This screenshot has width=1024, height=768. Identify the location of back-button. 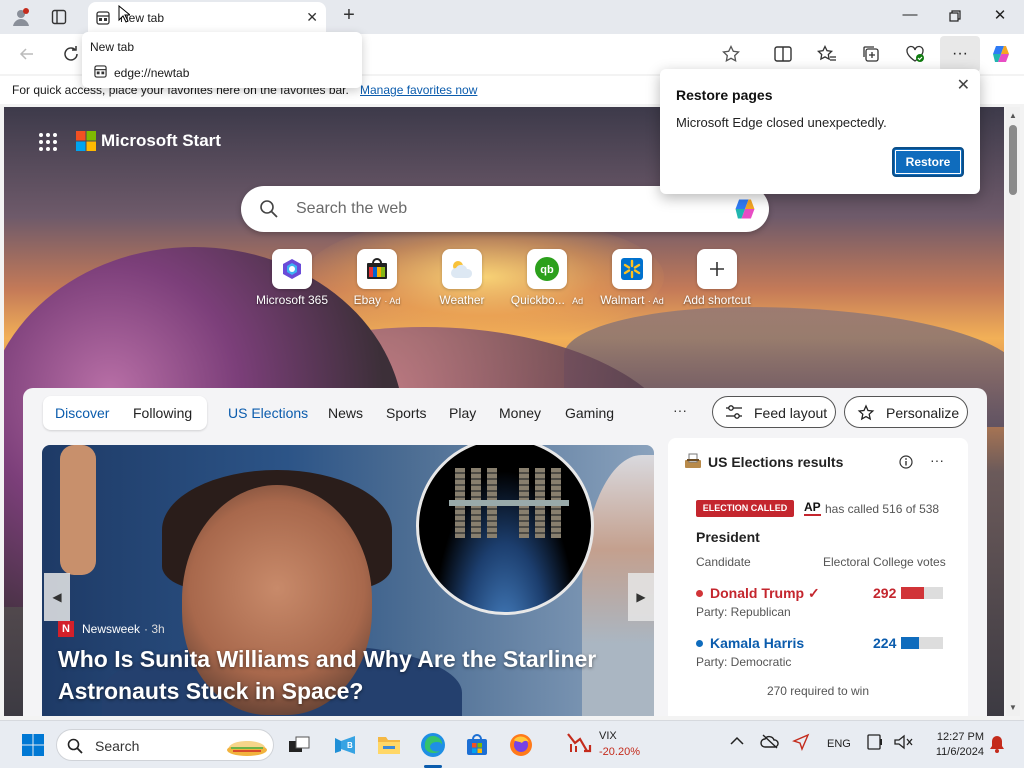
(27, 54).